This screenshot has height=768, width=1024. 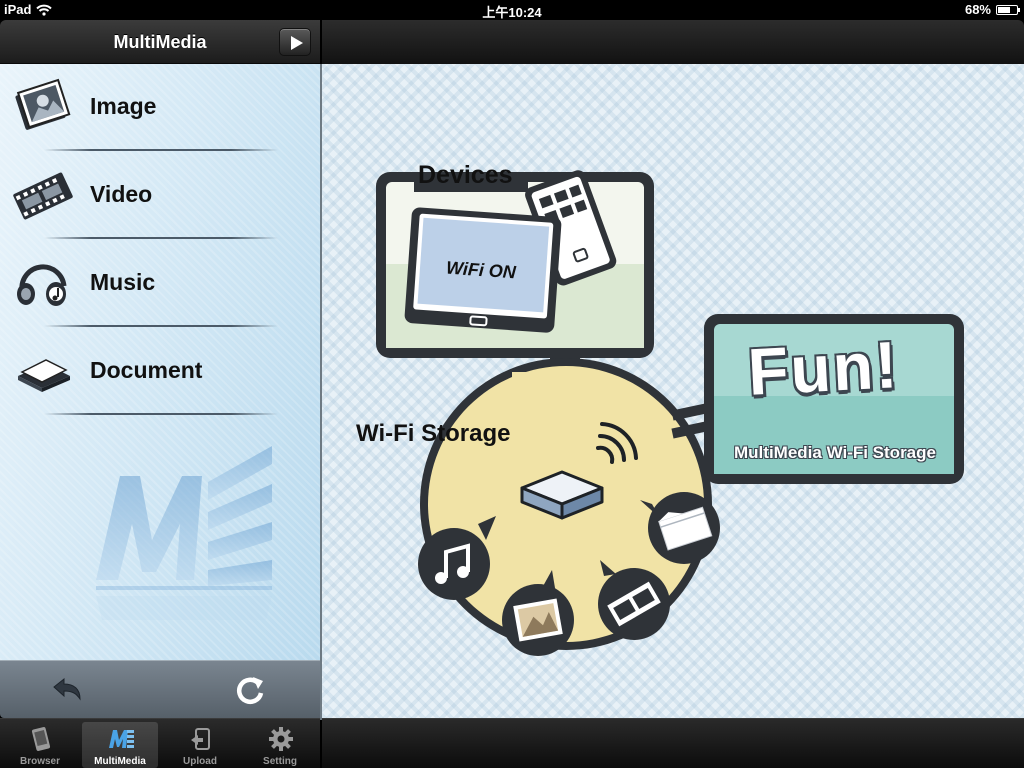 I want to click on battery-icon, so click(x=1008, y=9).